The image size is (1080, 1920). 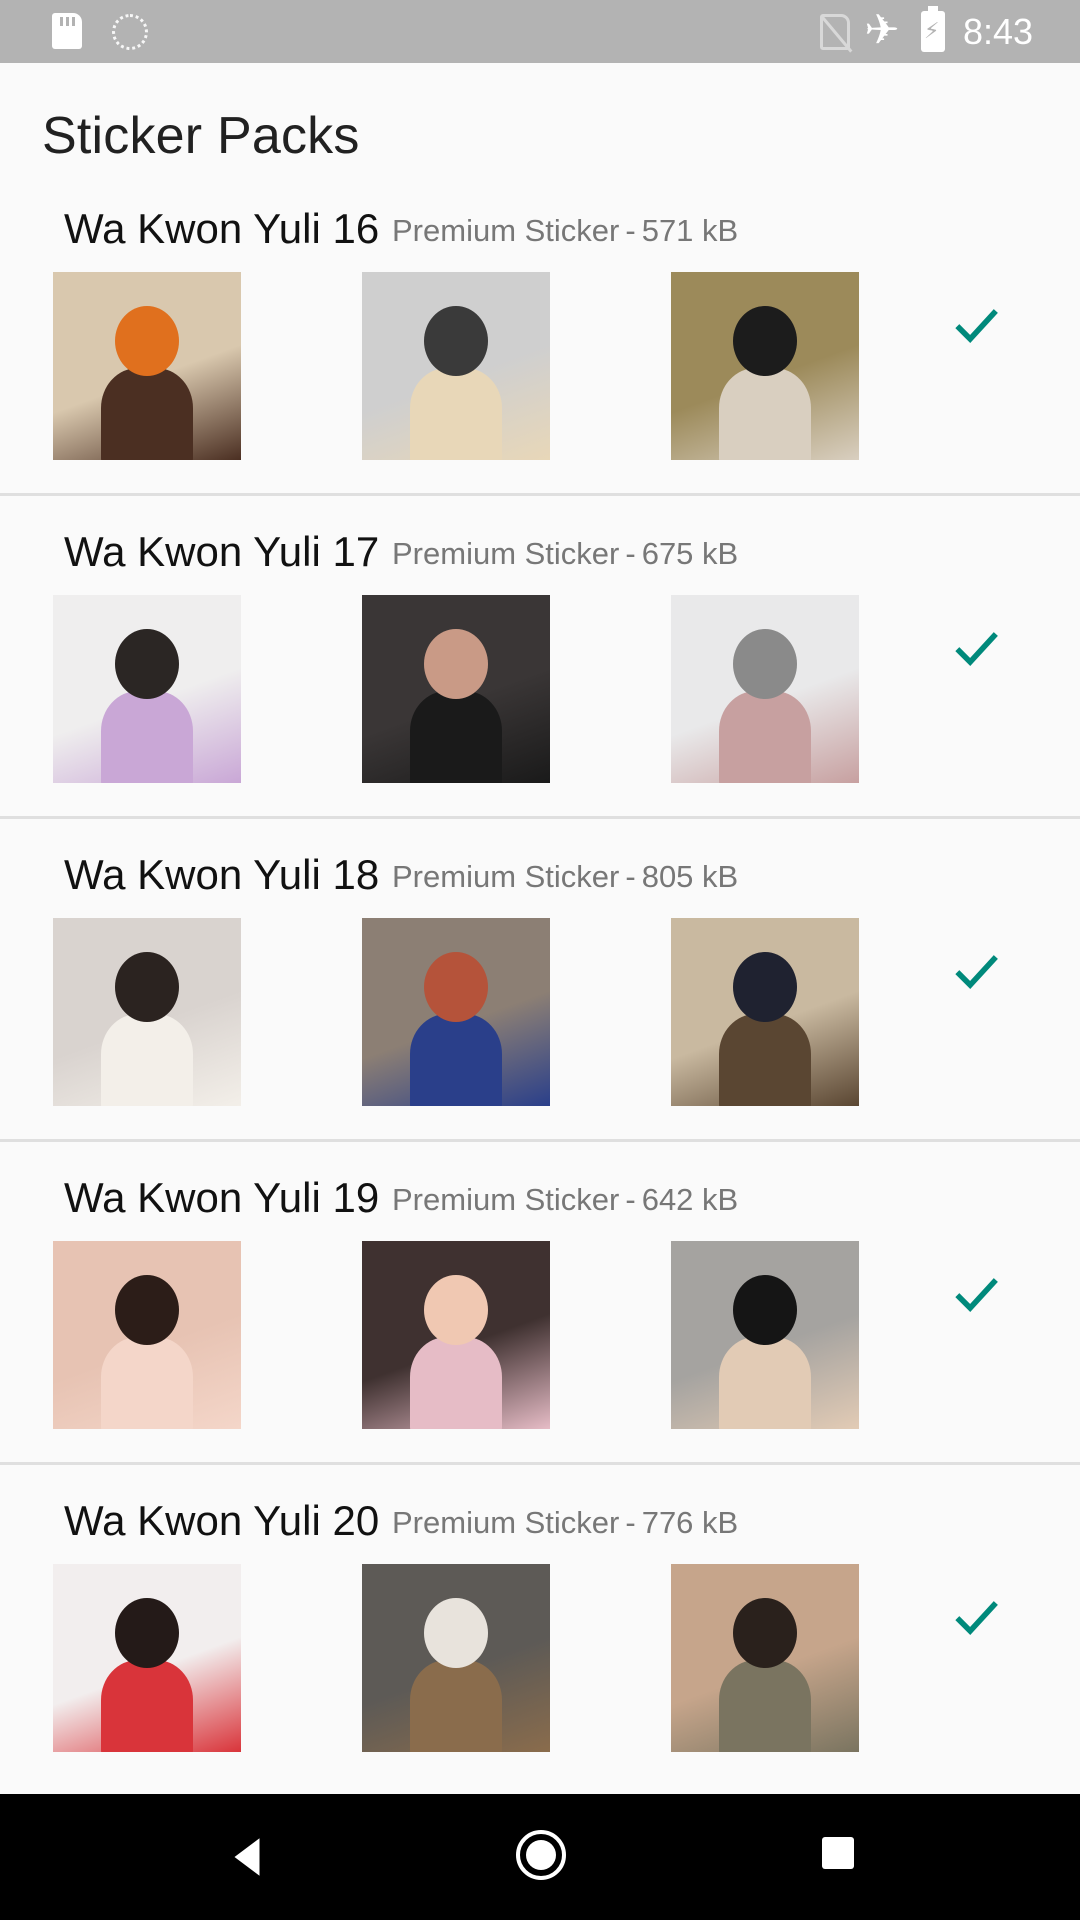 I want to click on pack-size: 642 kB, so click(x=690, y=1199).